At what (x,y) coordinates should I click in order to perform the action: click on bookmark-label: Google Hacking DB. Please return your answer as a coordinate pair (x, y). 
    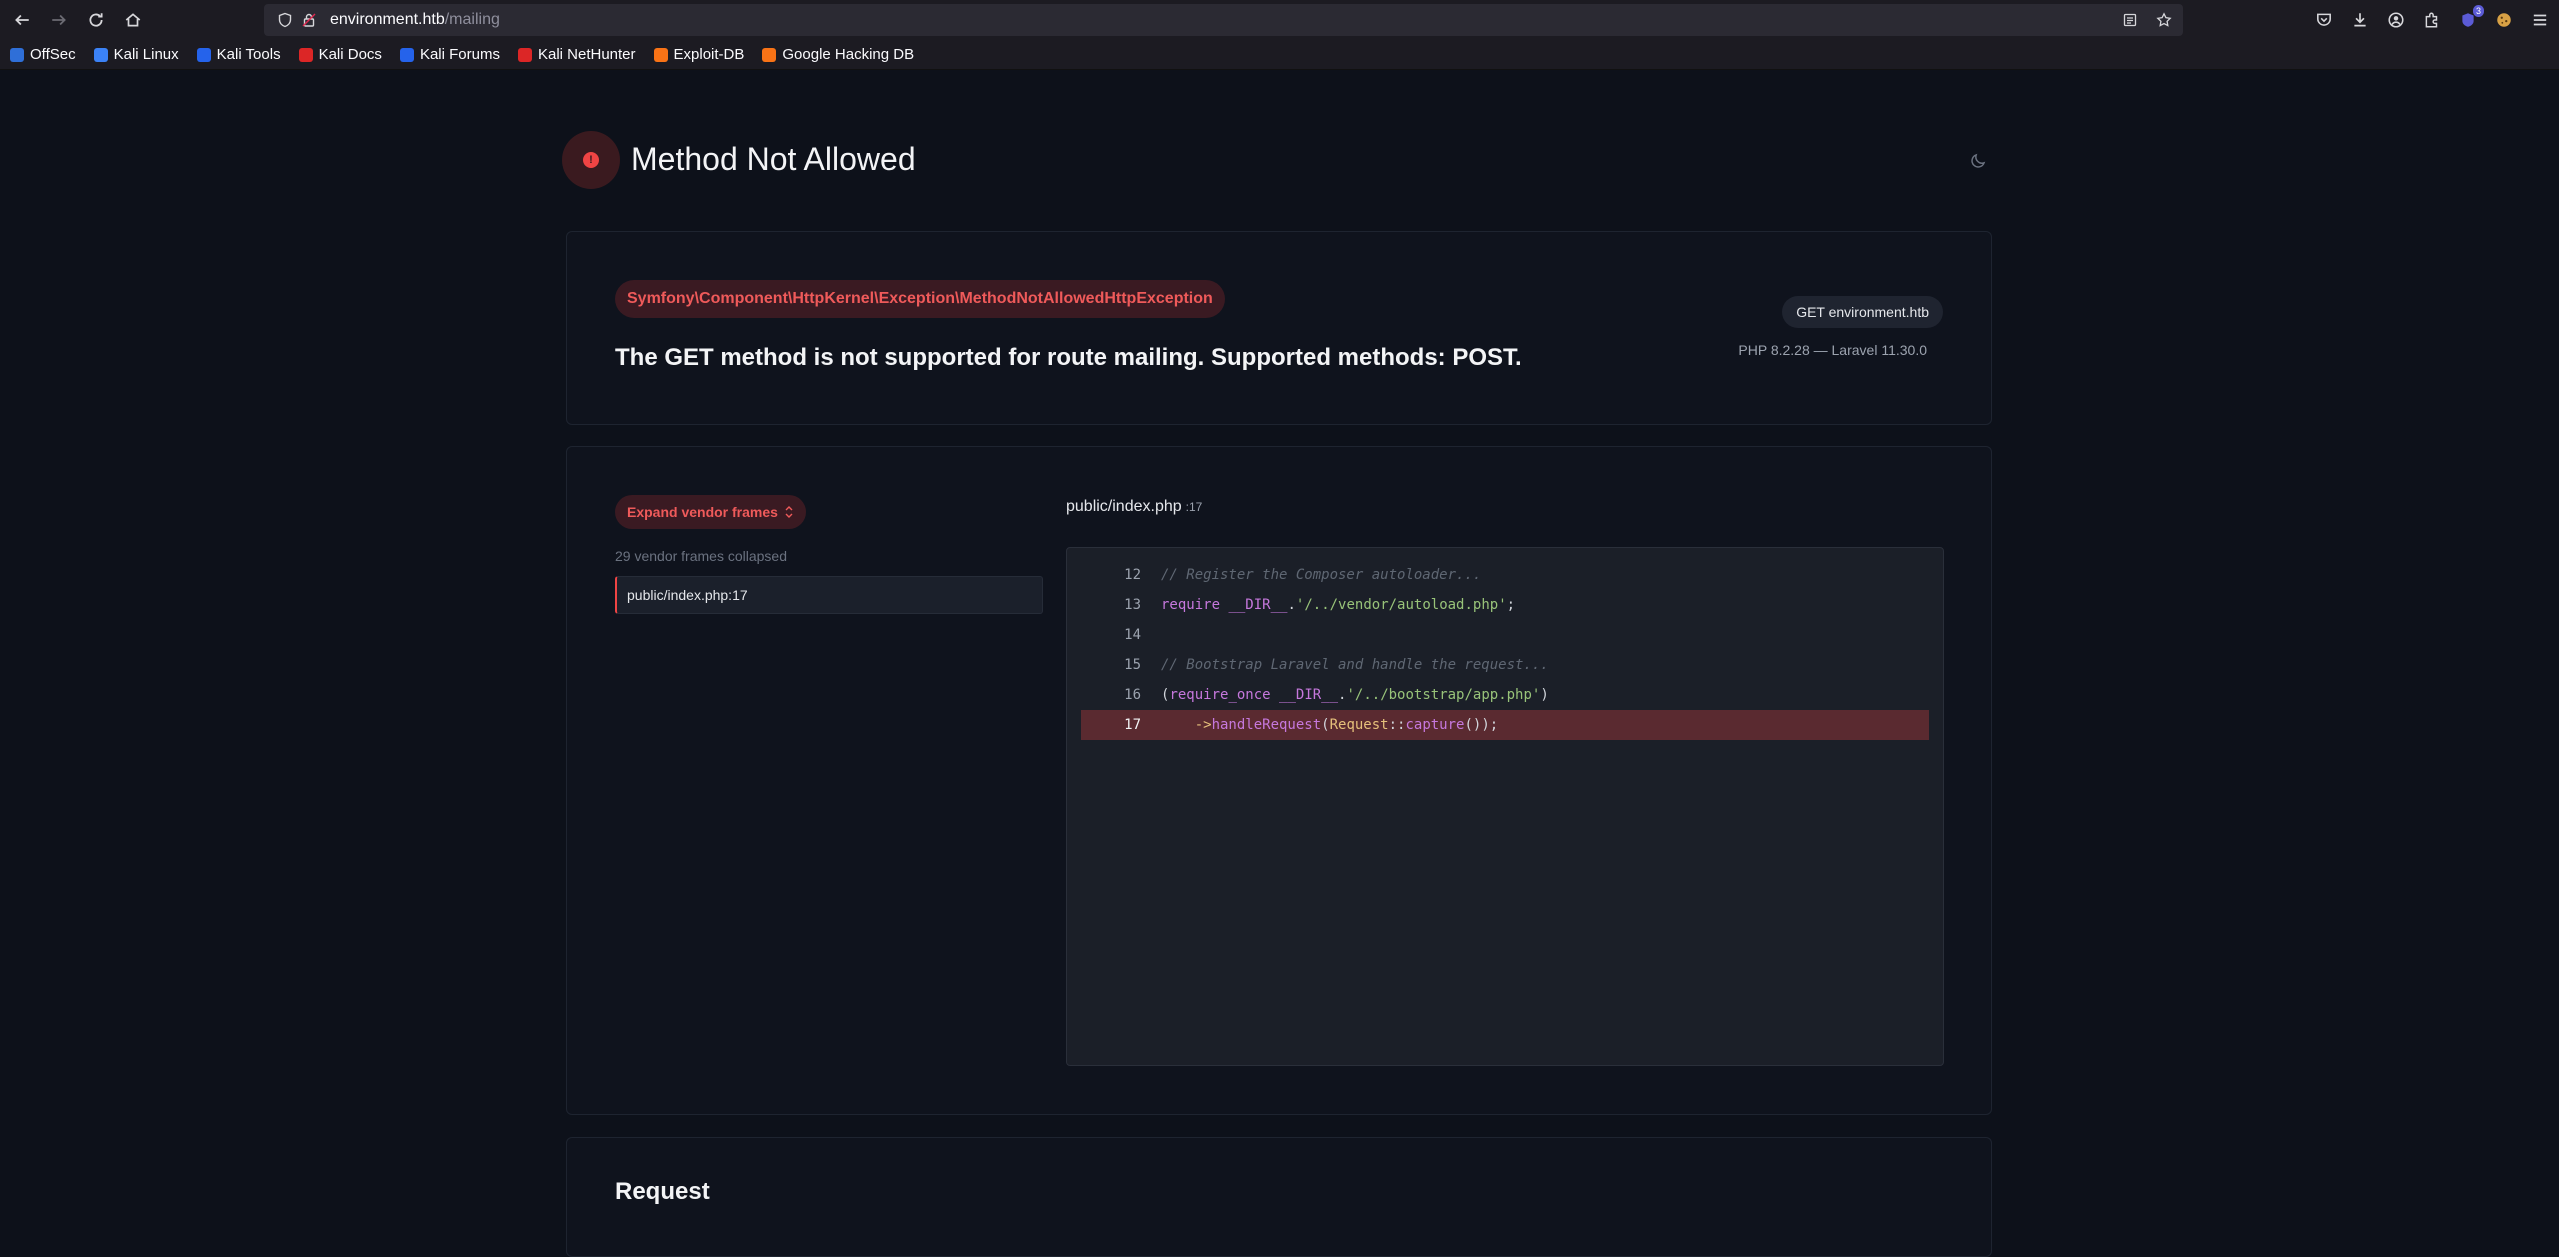
    Looking at the image, I should click on (848, 54).